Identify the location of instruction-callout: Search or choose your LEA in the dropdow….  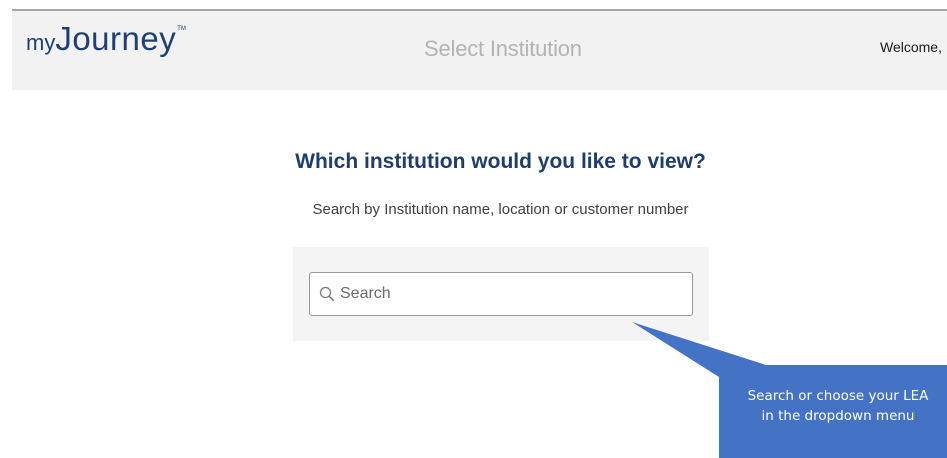
(833, 411).